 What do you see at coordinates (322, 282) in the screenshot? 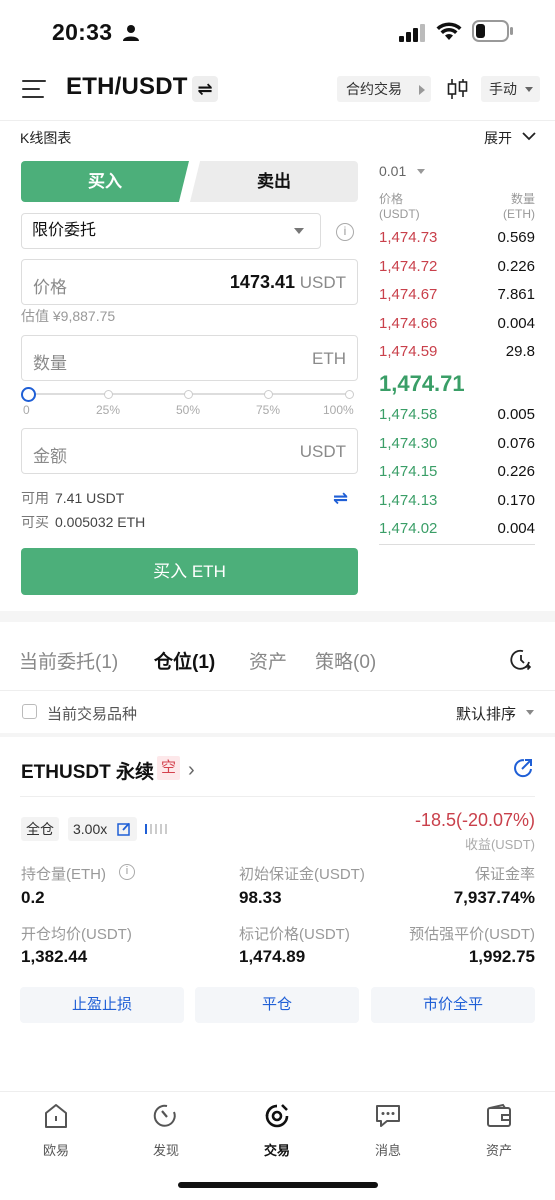
I see `price-unit: USDT` at bounding box center [322, 282].